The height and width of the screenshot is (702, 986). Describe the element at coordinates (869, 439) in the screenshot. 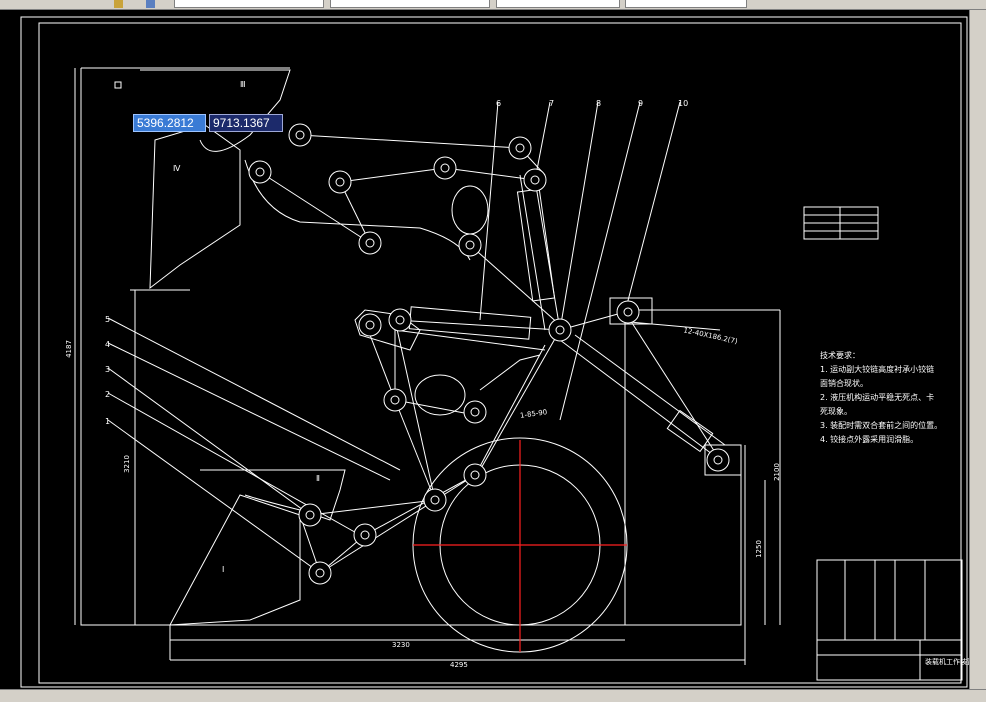

I see `tech-req-line: 4. 铰接点外露采用润滑脂。` at that location.